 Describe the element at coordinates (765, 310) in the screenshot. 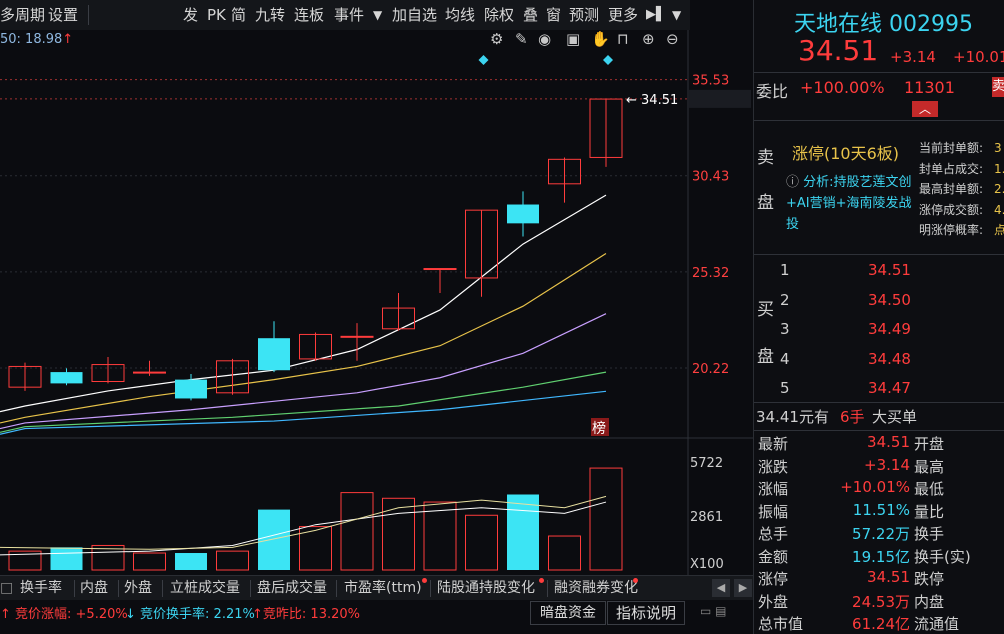

I see `buy-label-1: 买` at that location.